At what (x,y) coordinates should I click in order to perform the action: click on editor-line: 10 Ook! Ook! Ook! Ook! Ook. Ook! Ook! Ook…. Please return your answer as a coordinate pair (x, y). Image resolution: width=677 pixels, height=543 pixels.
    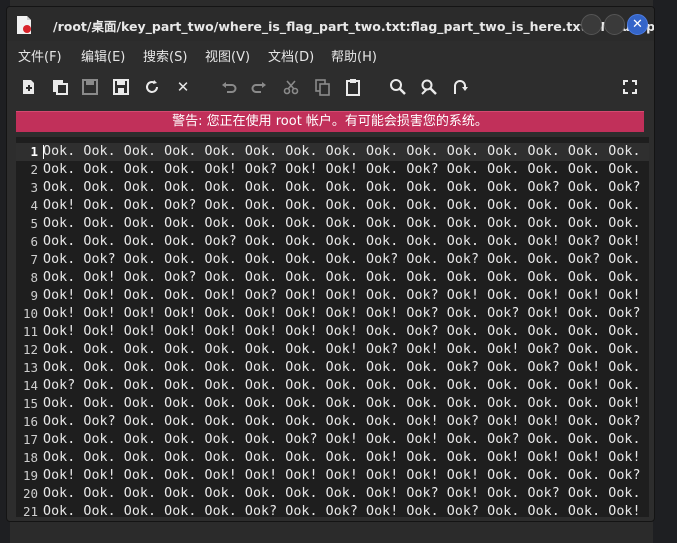
    Looking at the image, I should click on (332, 314).